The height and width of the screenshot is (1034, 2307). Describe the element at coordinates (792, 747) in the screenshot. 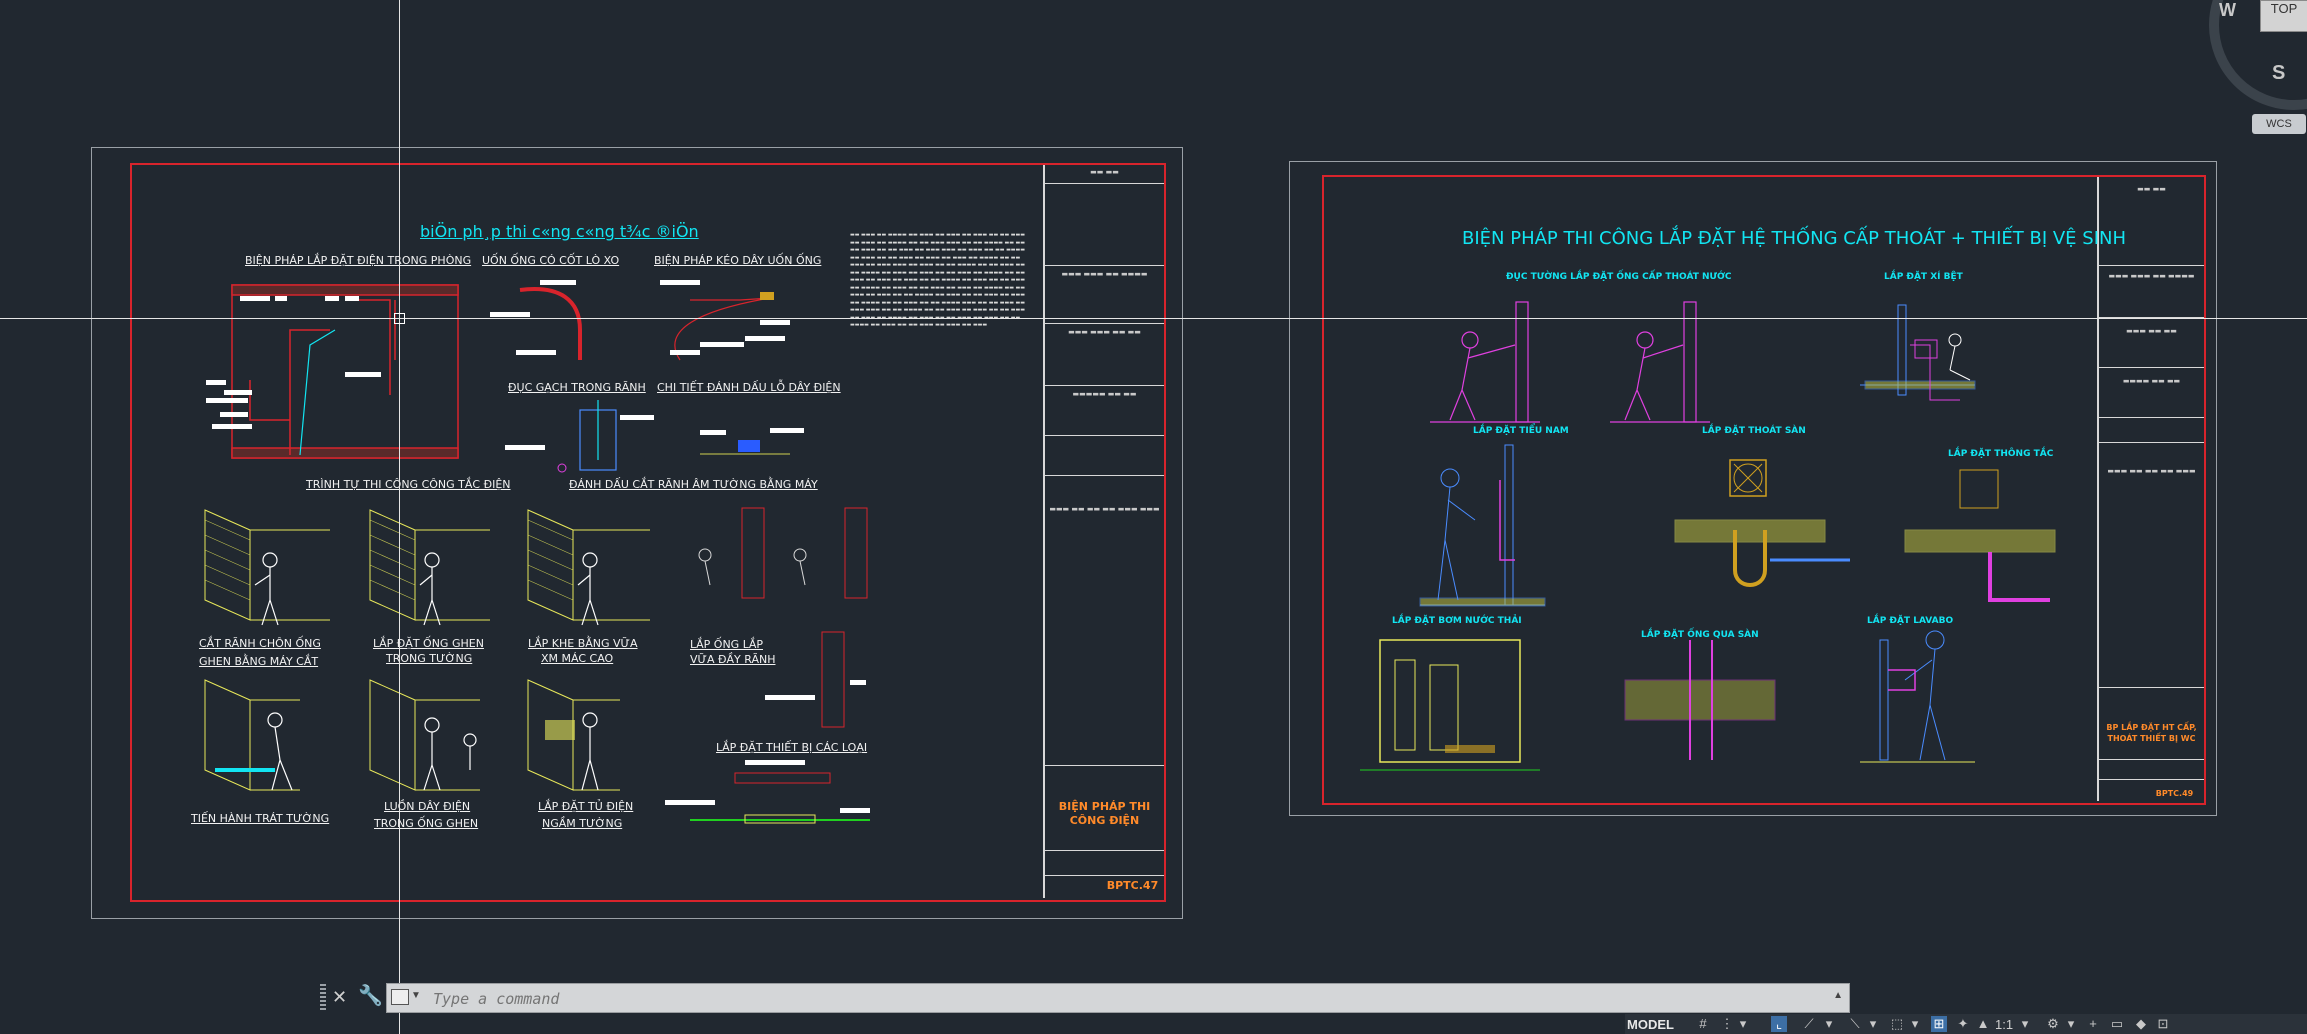

I see `label-lap-thiet-bi: LẮP ĐẶT THIẾT BỊ CÁC LOẠI` at that location.